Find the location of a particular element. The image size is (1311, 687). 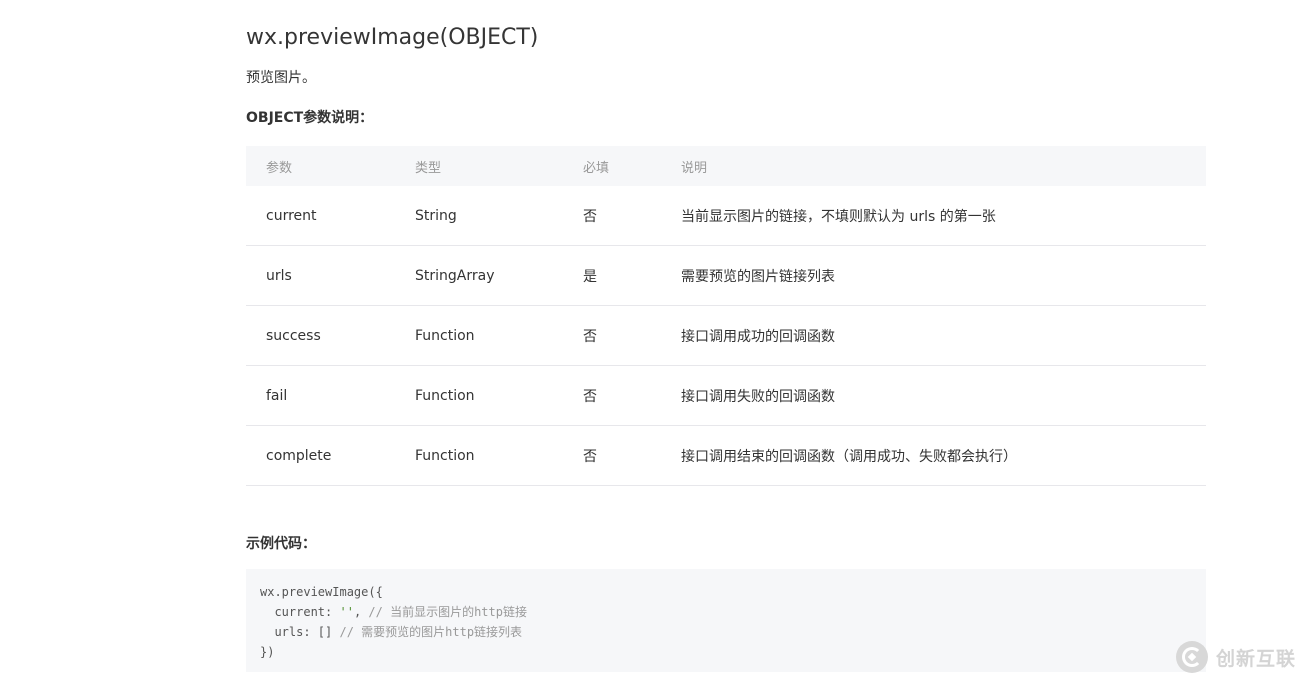

header-param: 参数 is located at coordinates (320, 166).